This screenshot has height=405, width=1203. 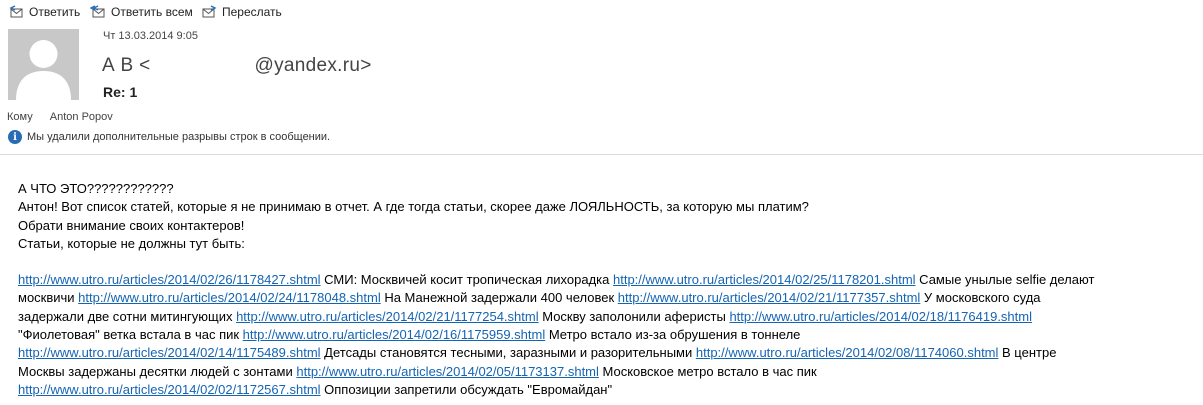 I want to click on article-title: москвичи, so click(x=48, y=298).